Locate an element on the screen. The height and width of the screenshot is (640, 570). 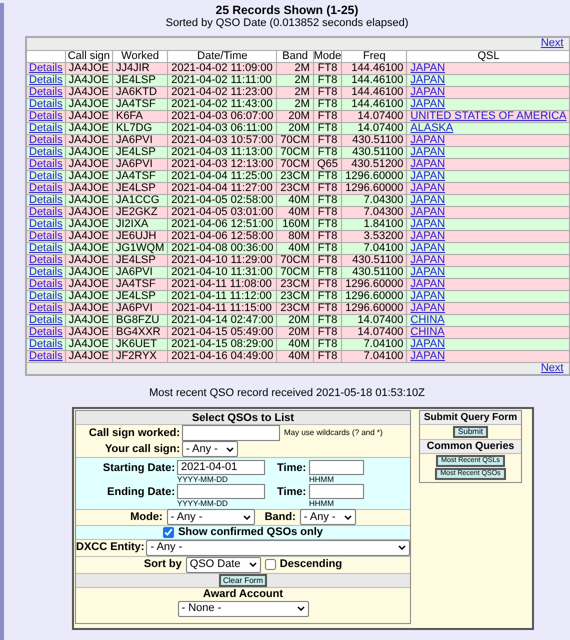
field-label: Mode: is located at coordinates (146, 517).